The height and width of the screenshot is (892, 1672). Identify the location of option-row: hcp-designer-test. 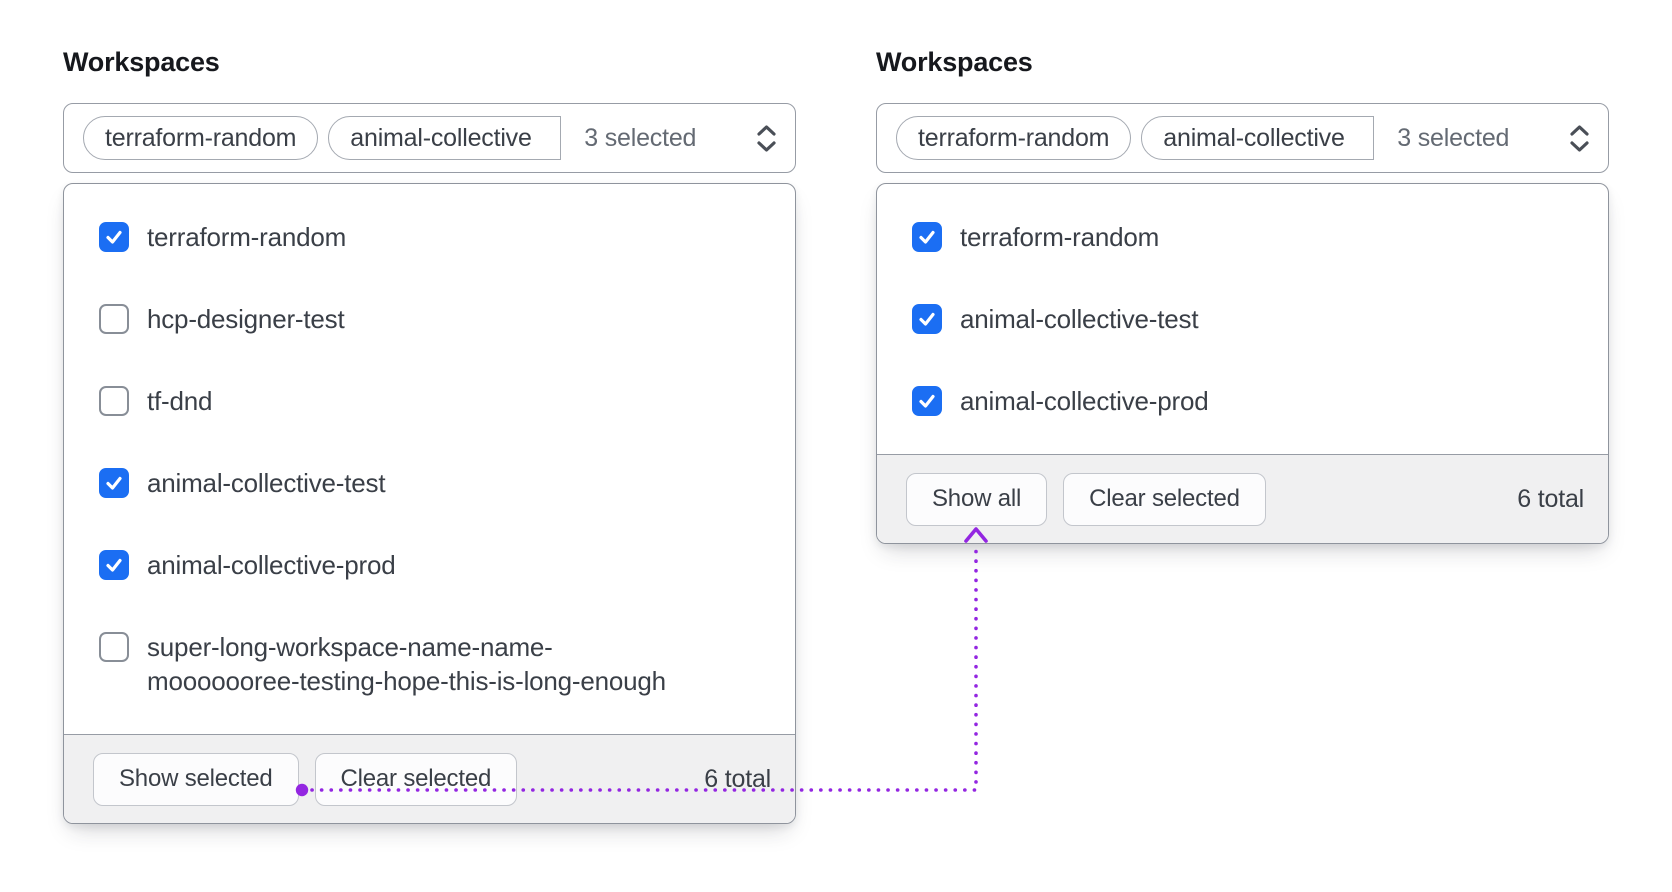
(429, 319).